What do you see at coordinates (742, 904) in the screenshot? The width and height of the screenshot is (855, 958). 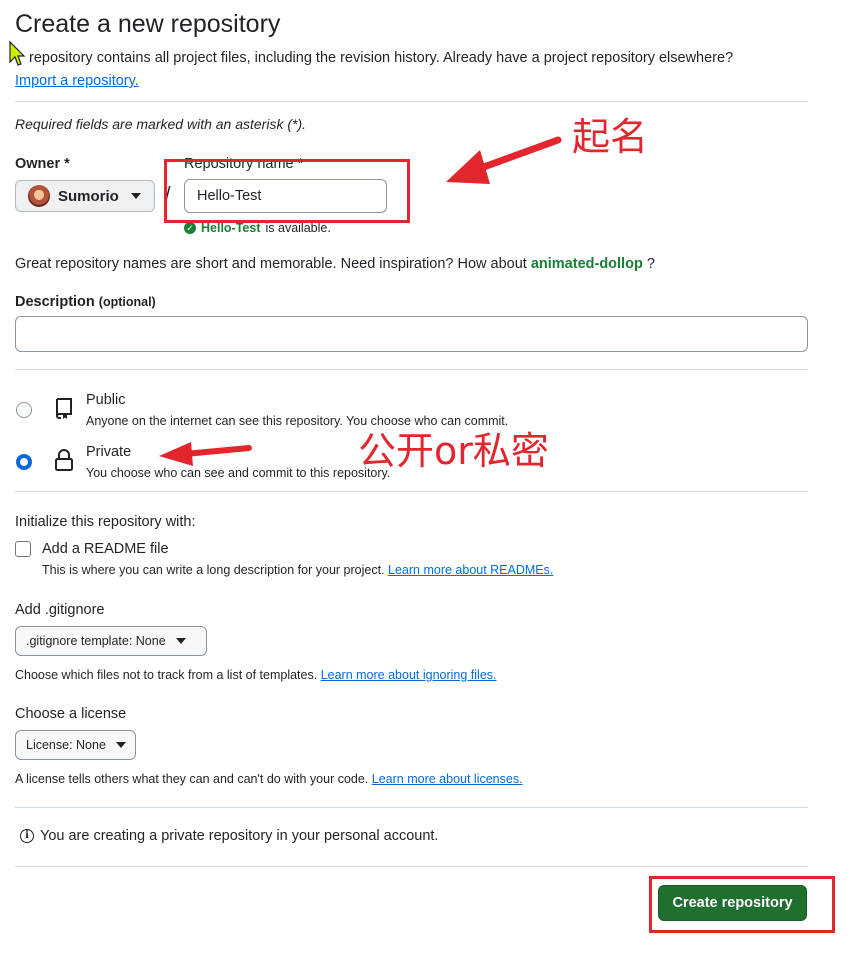 I see `annotation-box-create-button` at bounding box center [742, 904].